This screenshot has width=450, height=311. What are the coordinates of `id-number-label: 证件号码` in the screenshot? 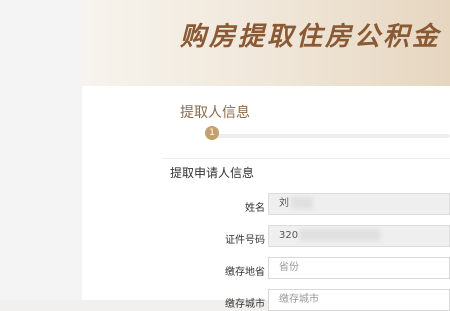 It's located at (245, 240).